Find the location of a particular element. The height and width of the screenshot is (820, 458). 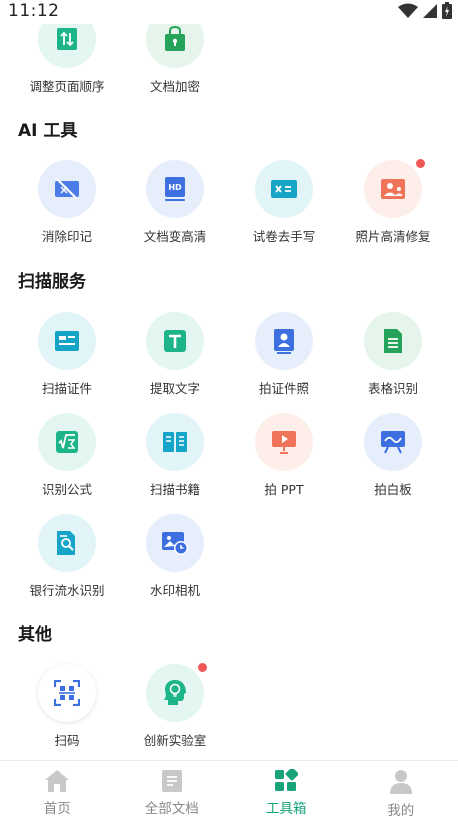

status-icons is located at coordinates (425, 10).